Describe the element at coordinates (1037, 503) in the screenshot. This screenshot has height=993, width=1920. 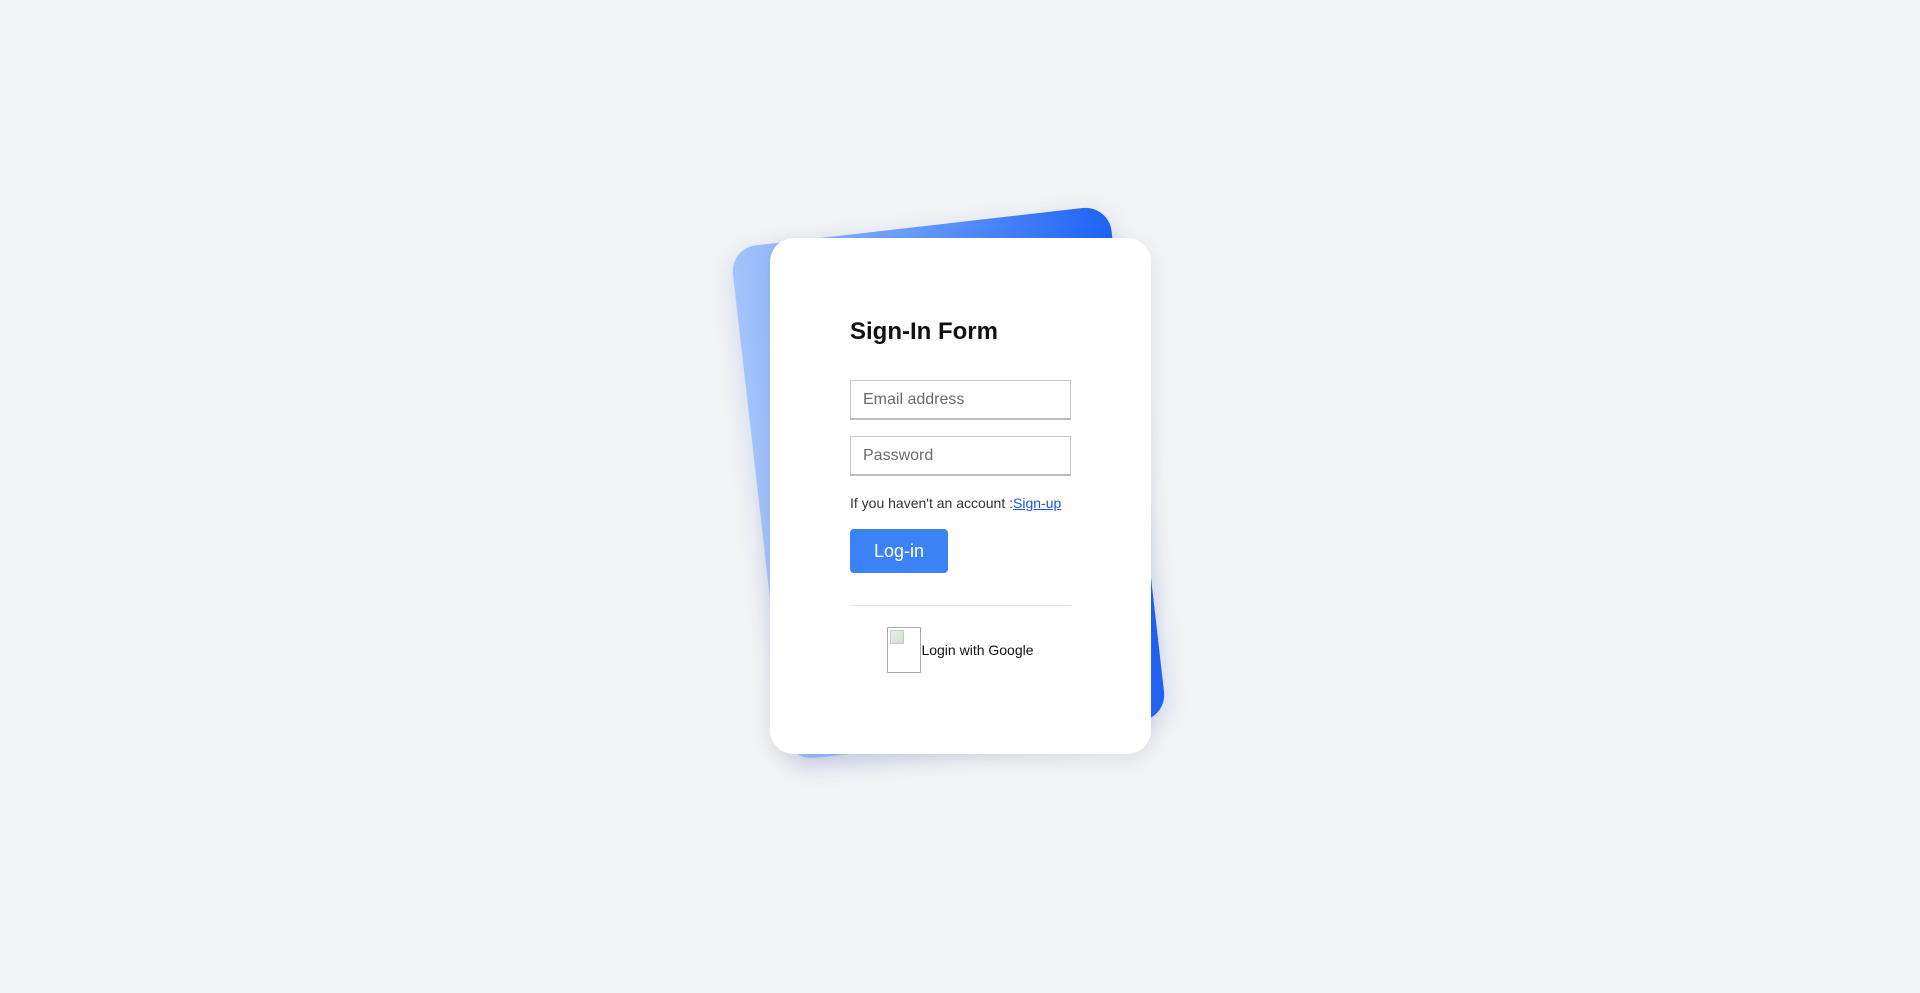
I see `signup-link: Sign-up` at that location.